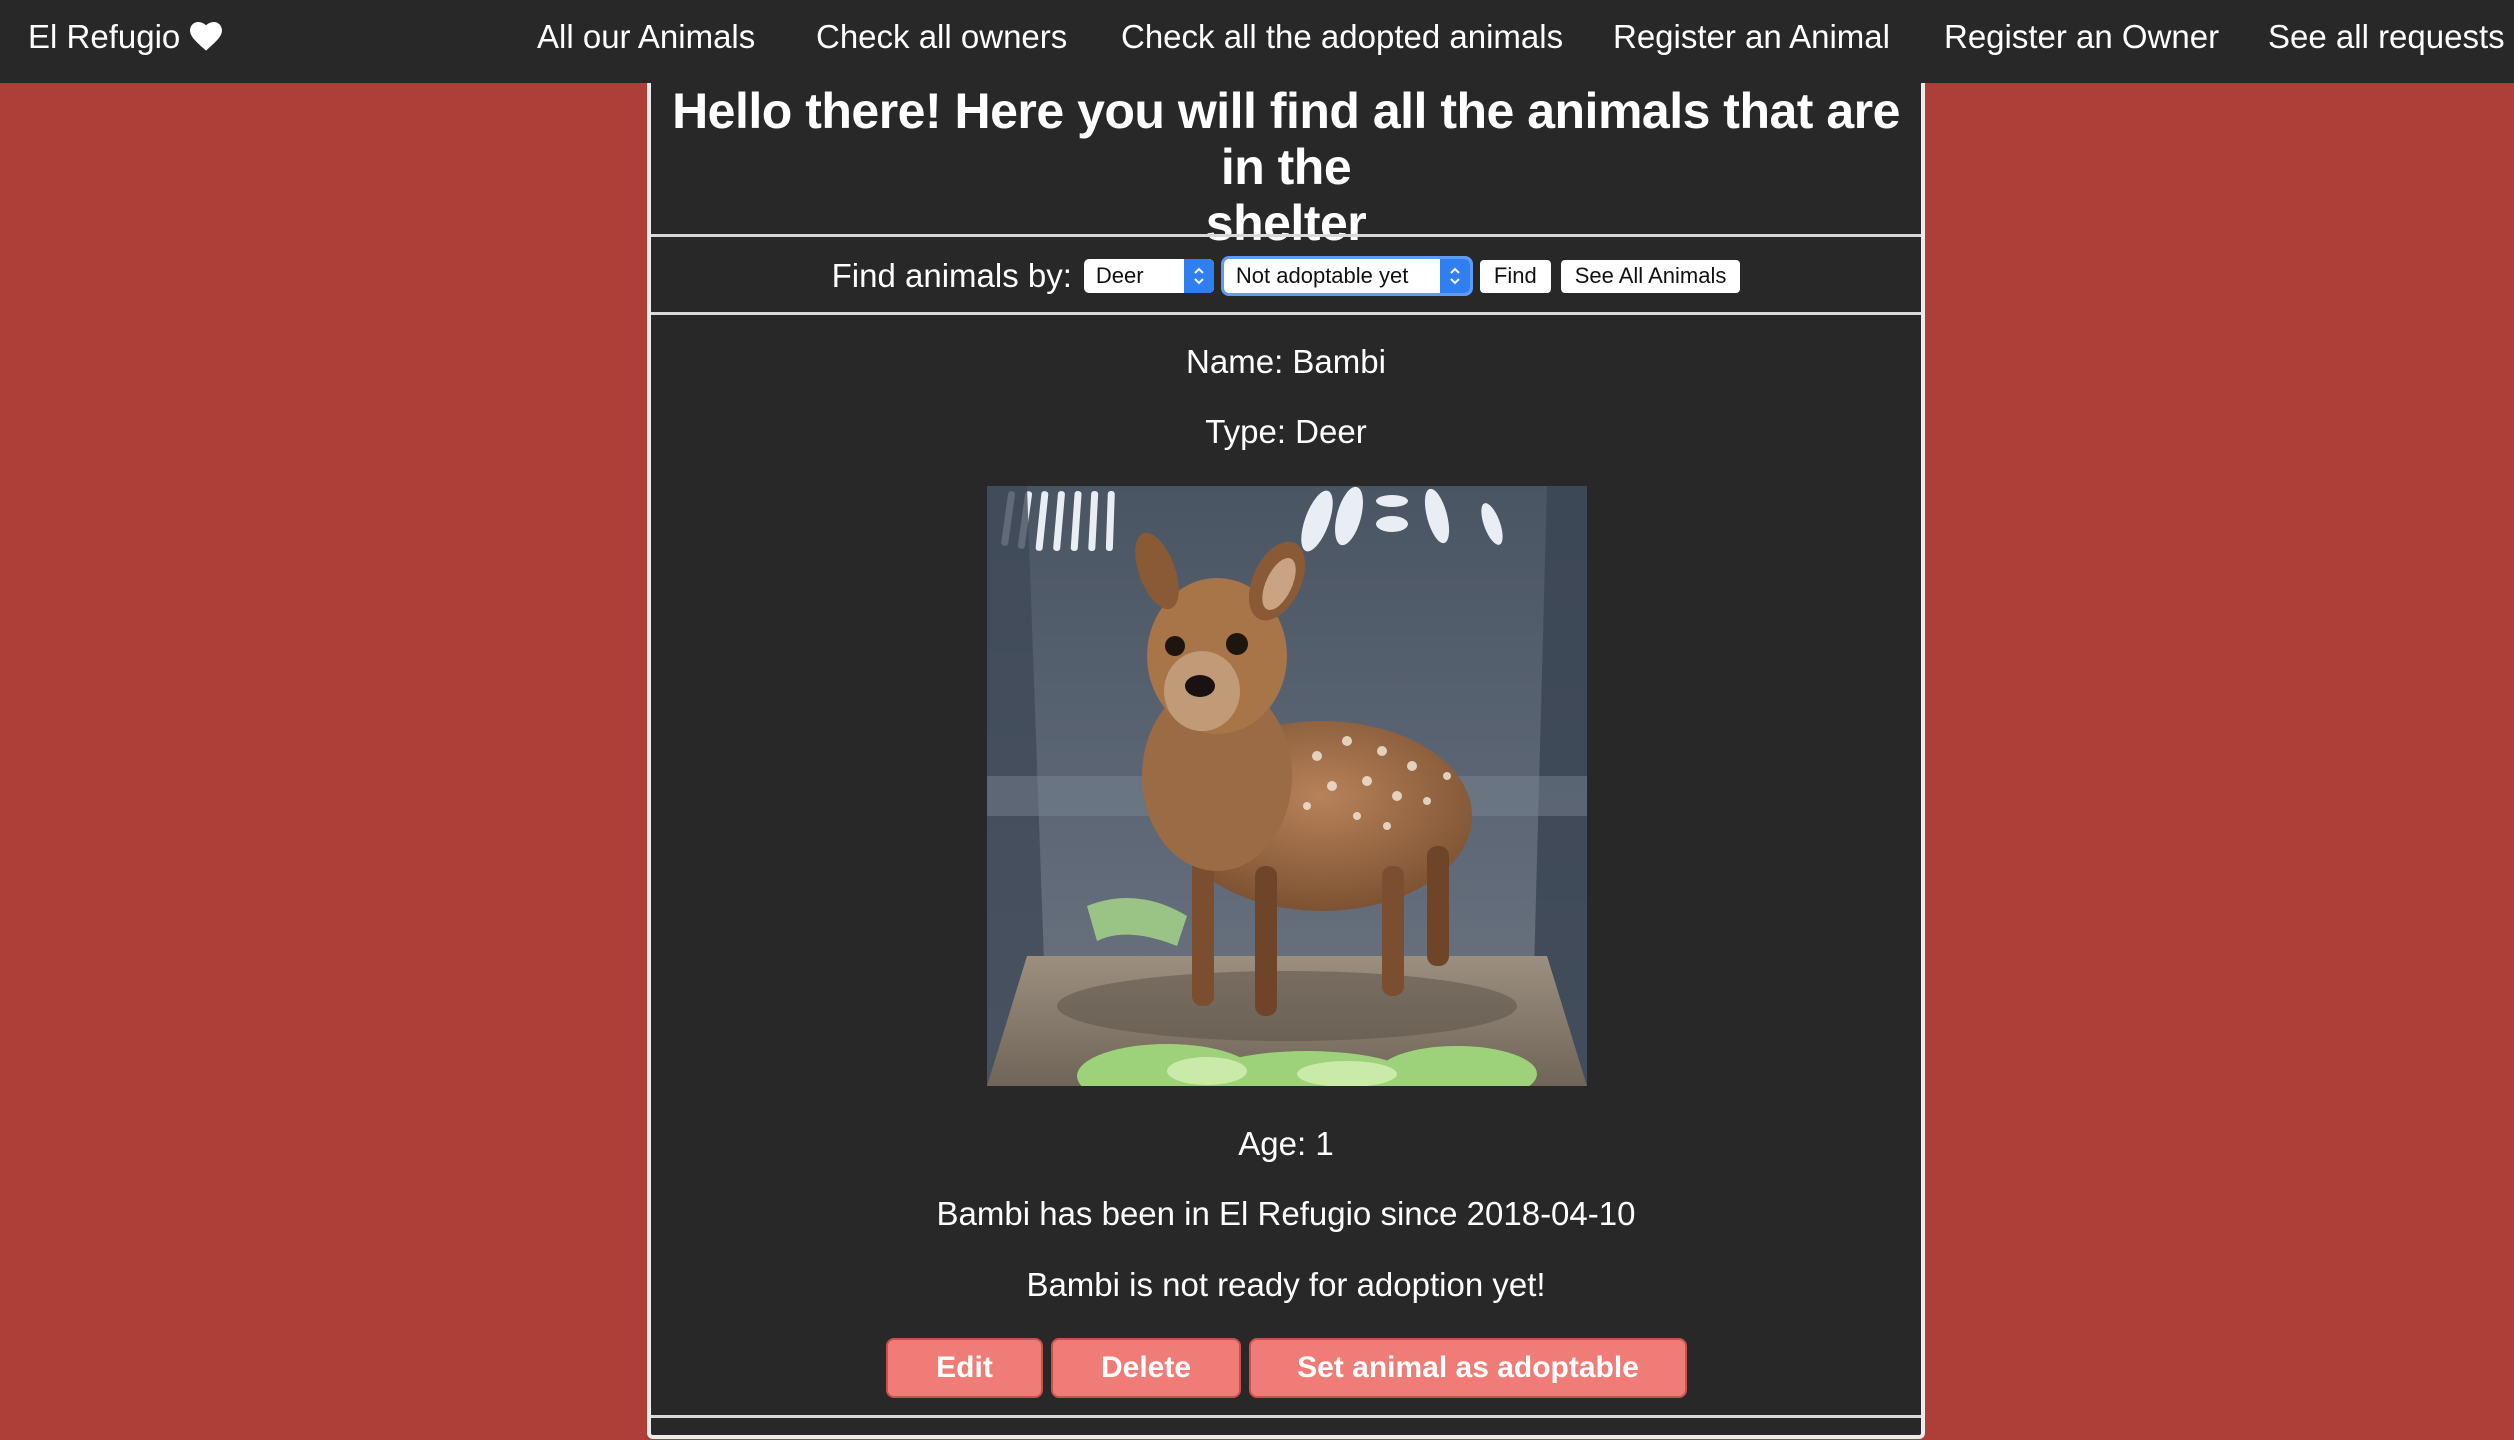  Describe the element at coordinates (2081, 37) in the screenshot. I see `nav-link-register-owner: Register an Owner` at that location.